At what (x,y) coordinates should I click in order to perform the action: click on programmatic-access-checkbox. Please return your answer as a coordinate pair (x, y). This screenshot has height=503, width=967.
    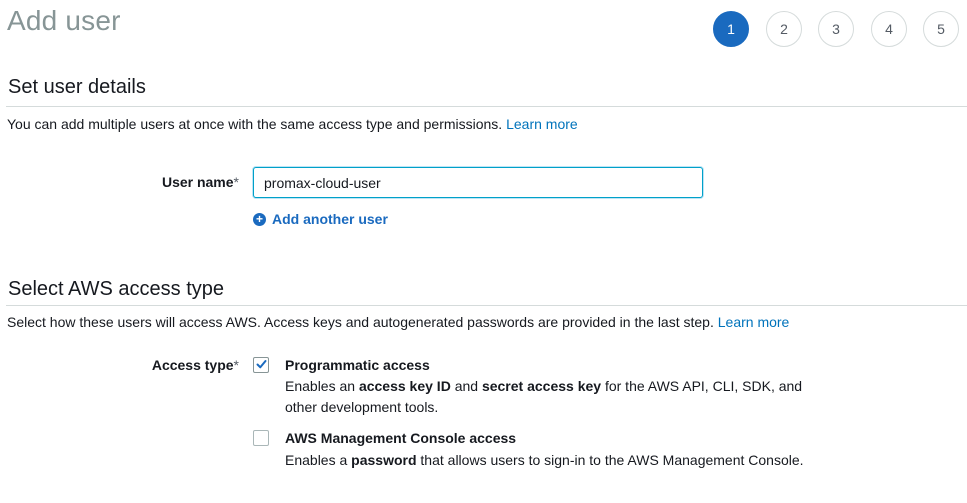
    Looking at the image, I should click on (261, 365).